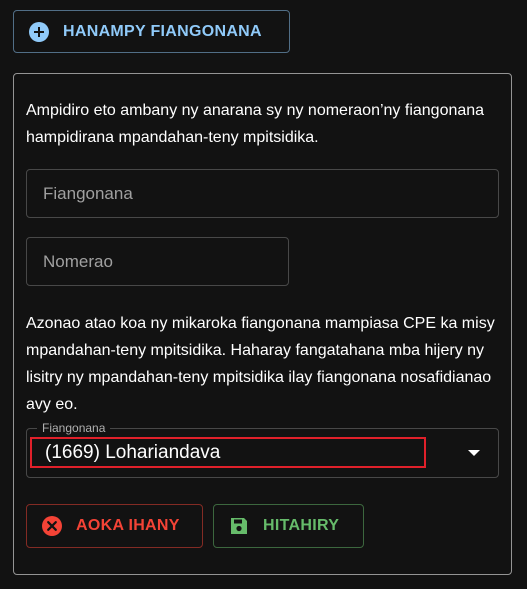 The width and height of the screenshot is (527, 589). I want to click on save-button: HITAHIRY, so click(288, 526).